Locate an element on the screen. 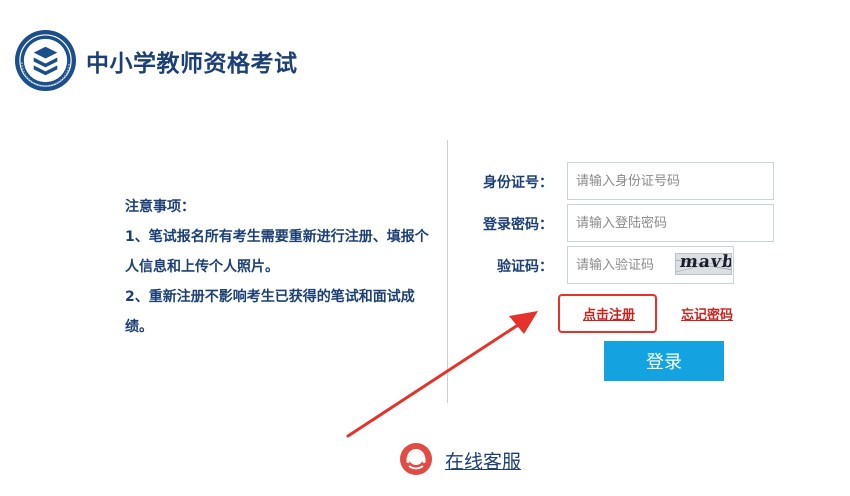 The image size is (850, 496). id-number-input is located at coordinates (670, 181).